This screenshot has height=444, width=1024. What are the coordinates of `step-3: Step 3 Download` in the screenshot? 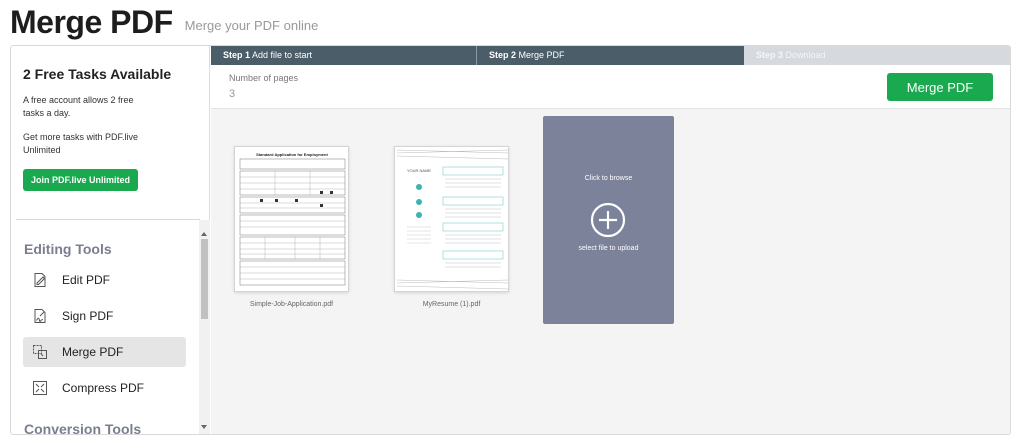 It's located at (877, 55).